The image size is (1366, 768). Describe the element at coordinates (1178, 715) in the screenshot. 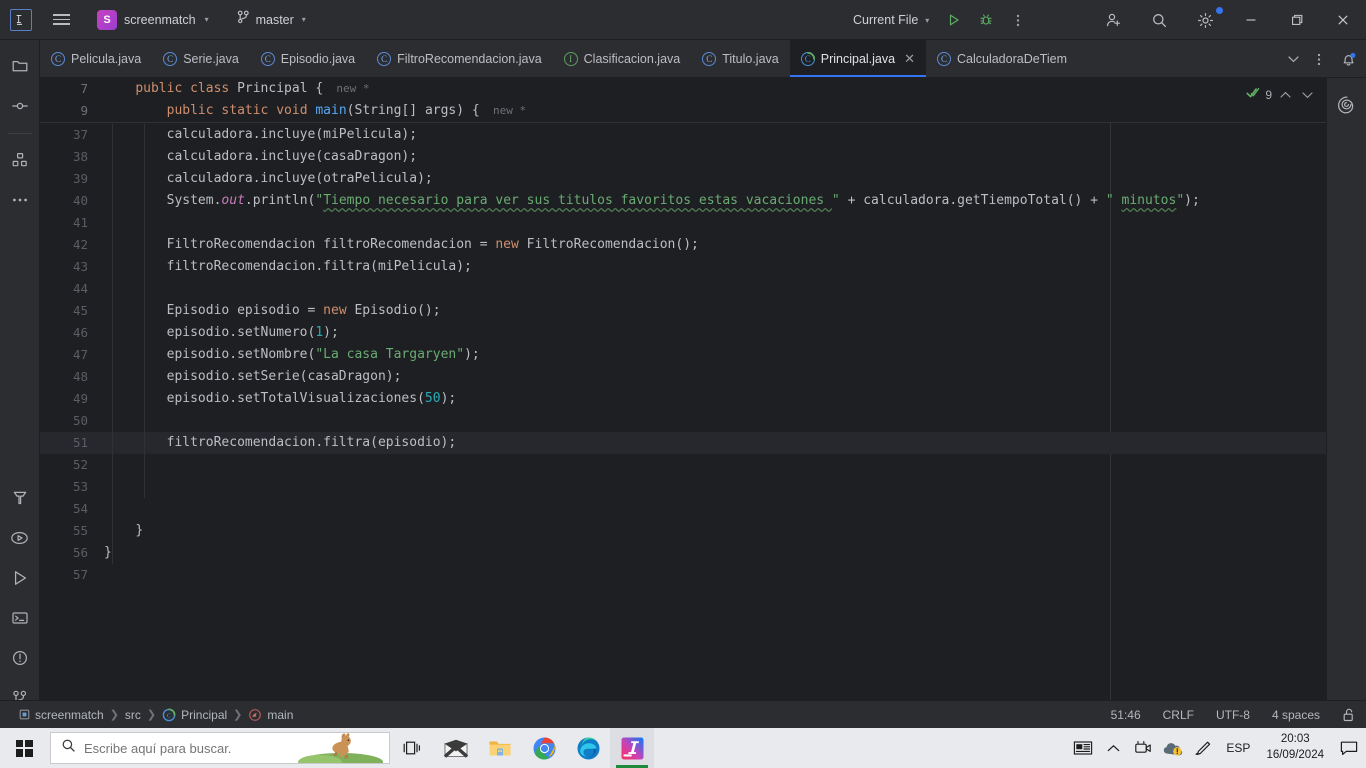

I see `line-separator: CRLF` at that location.